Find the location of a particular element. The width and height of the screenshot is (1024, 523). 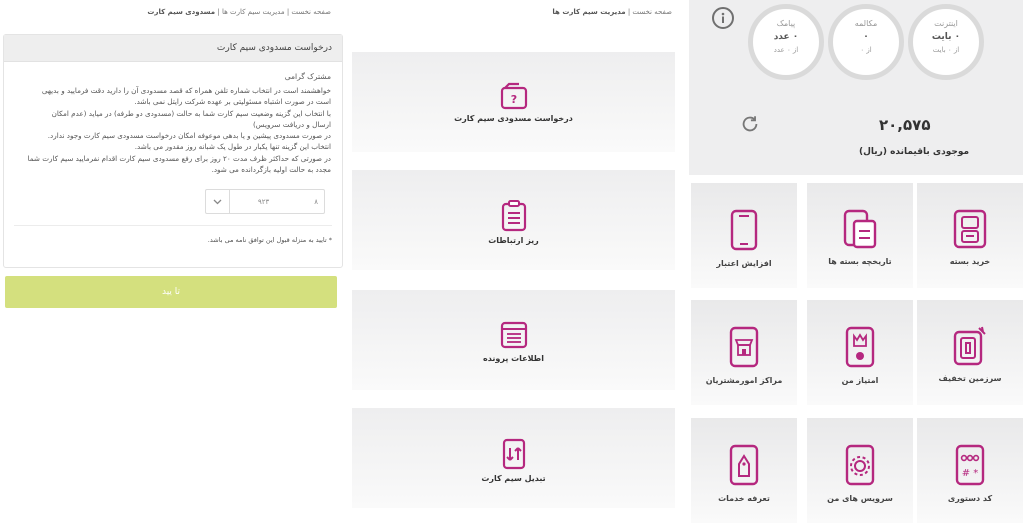

top-up-icon is located at coordinates (744, 230).